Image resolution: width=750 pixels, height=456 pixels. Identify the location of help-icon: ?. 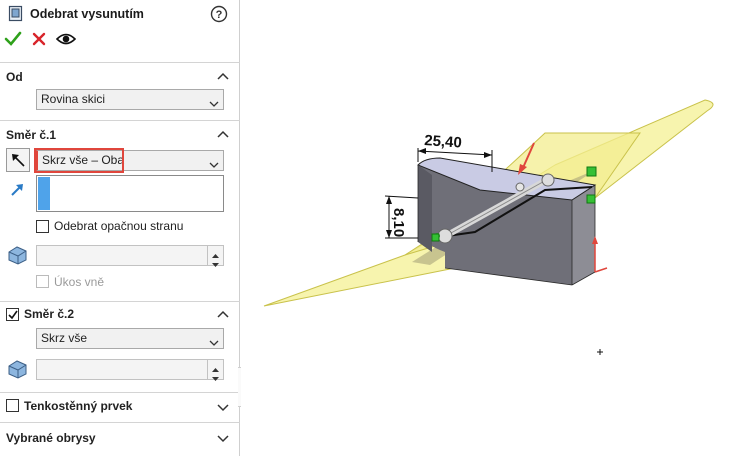
(219, 14).